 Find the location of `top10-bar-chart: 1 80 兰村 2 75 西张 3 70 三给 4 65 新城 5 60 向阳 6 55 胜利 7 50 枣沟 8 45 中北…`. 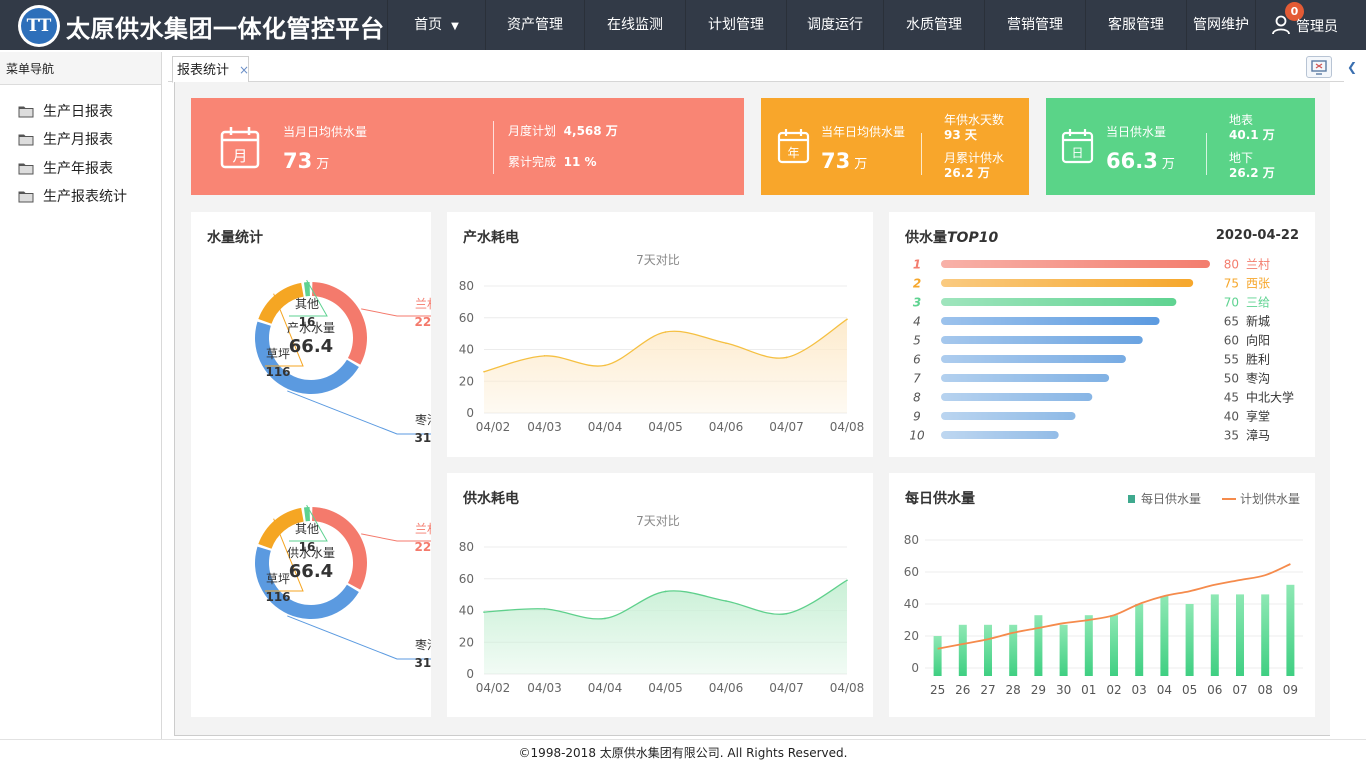

top10-bar-chart: 1 80 兰村 2 75 西张 3 70 三给 4 65 新城 5 60 向阳 6 55 胜利 7 50 枣沟 8 45 中北… is located at coordinates (1101, 350).